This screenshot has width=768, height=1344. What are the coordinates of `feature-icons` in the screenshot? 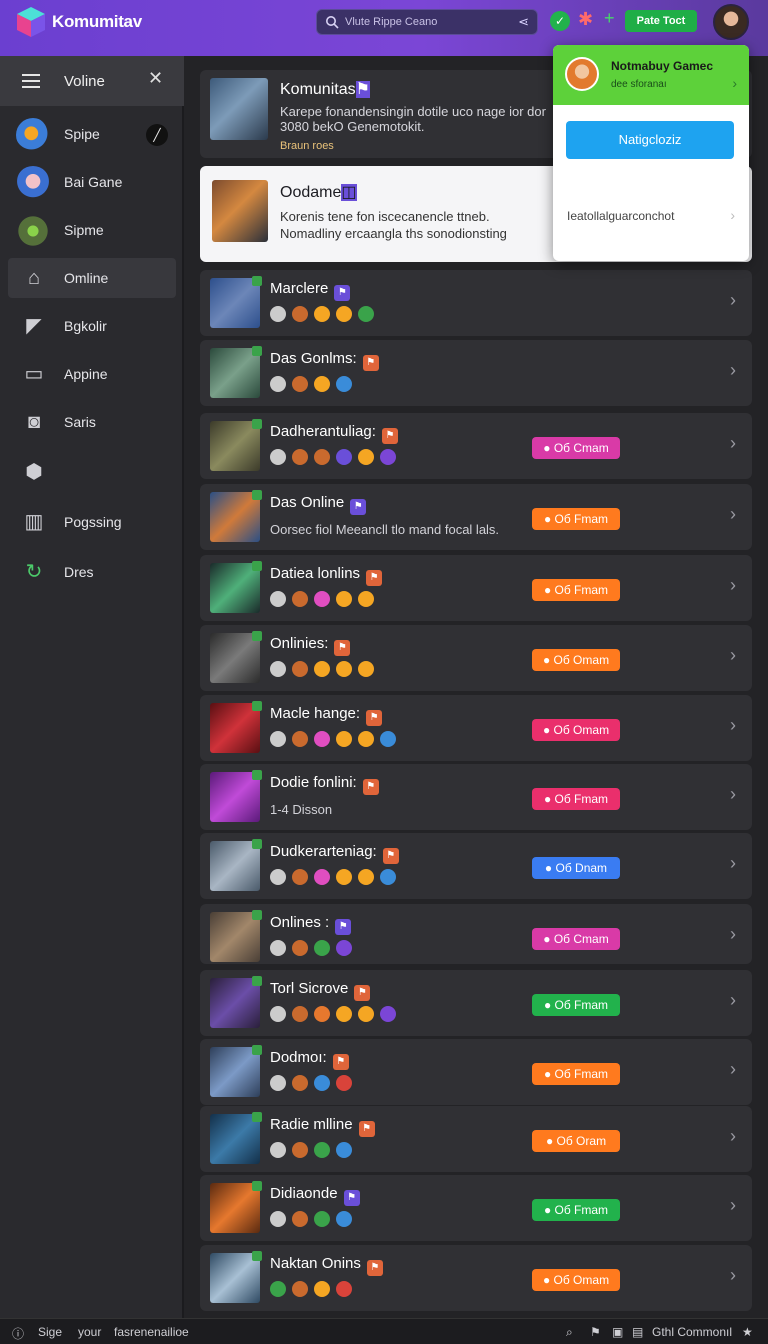 It's located at (314, 1083).